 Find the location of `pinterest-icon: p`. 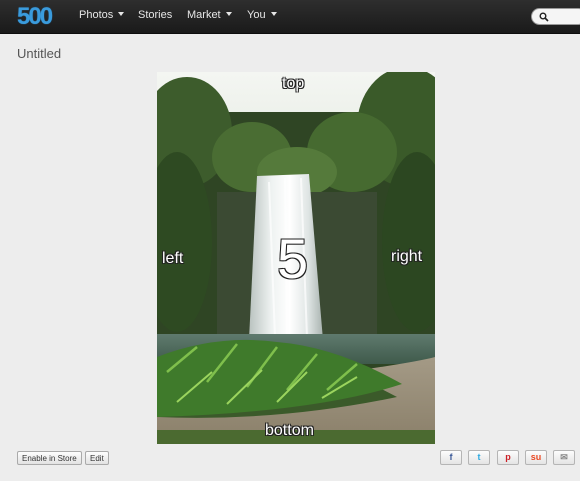

pinterest-icon: p is located at coordinates (508, 457).